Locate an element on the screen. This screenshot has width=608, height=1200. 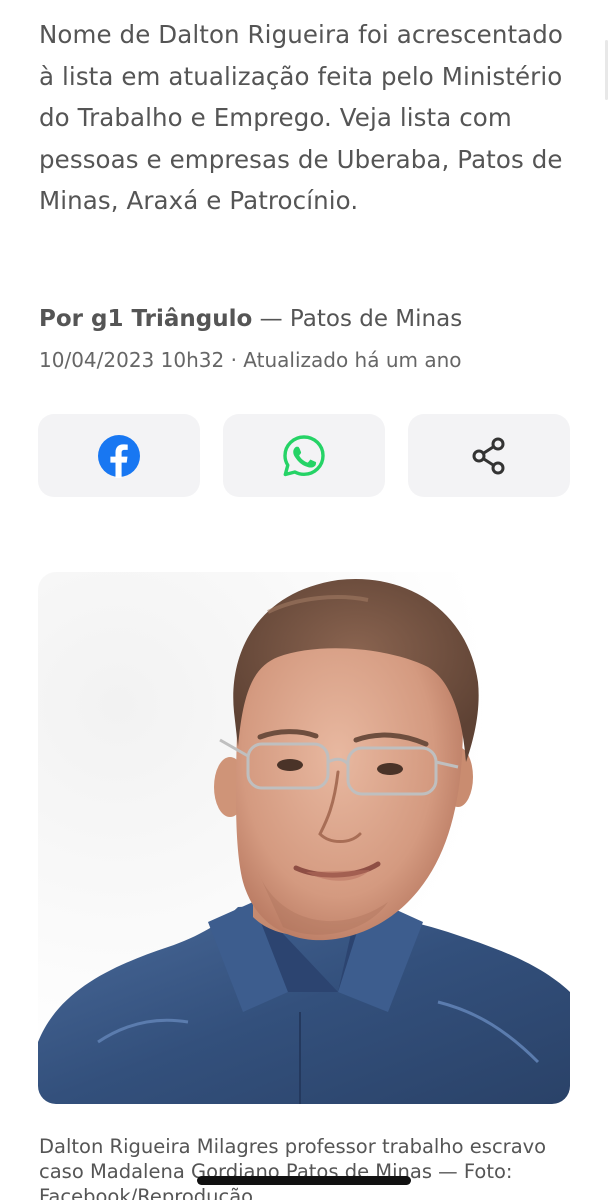
article-dateline: 10/04/2023 10h32 · Atualizado há um ano is located at coordinates (250, 360).